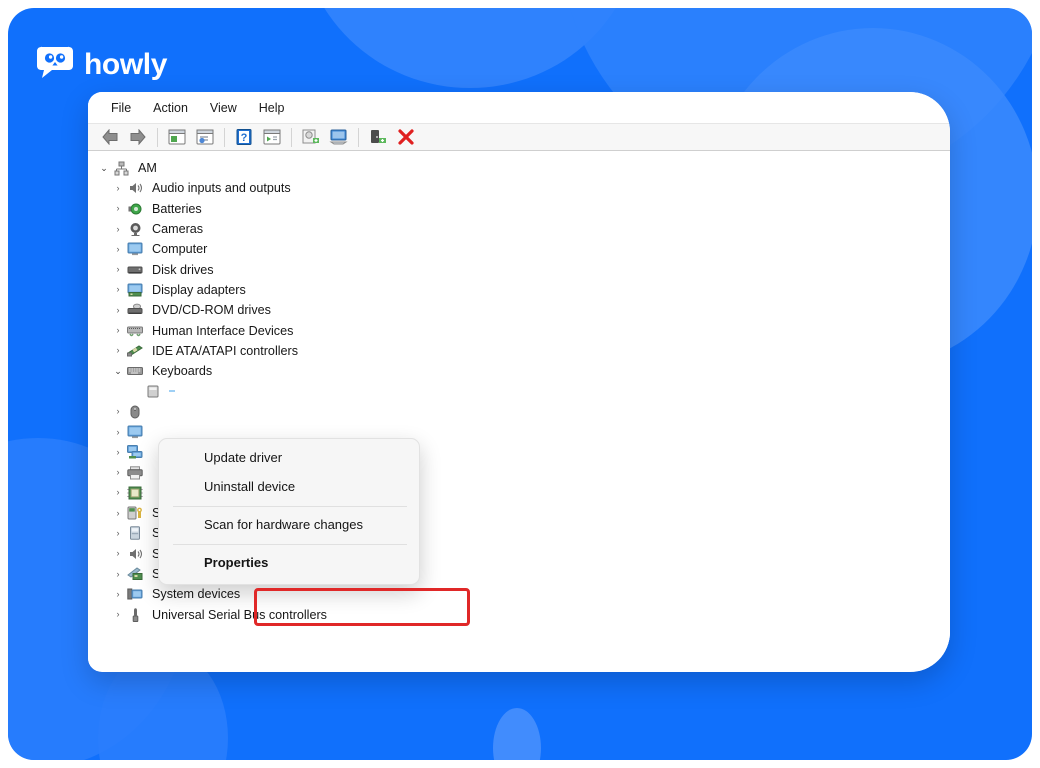 This screenshot has height=768, width=1040. Describe the element at coordinates (177, 208) in the screenshot. I see `tree-item-label: Batteries` at that location.